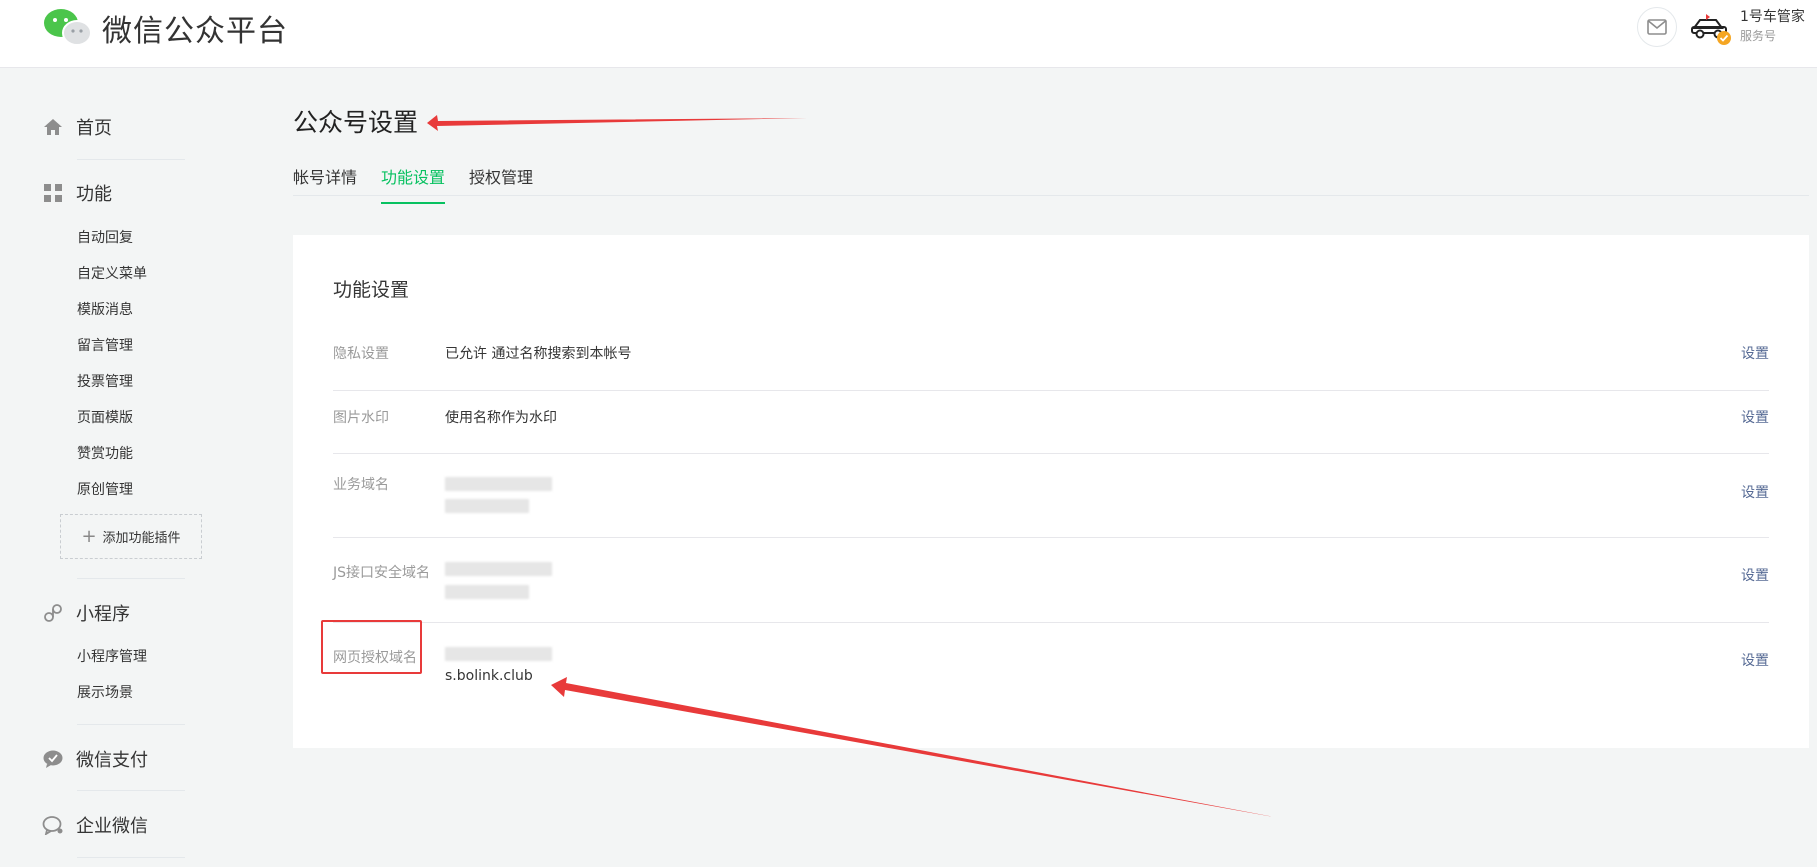  What do you see at coordinates (141, 538) in the screenshot?
I see `add-plugin-label: 添加功能插件` at bounding box center [141, 538].